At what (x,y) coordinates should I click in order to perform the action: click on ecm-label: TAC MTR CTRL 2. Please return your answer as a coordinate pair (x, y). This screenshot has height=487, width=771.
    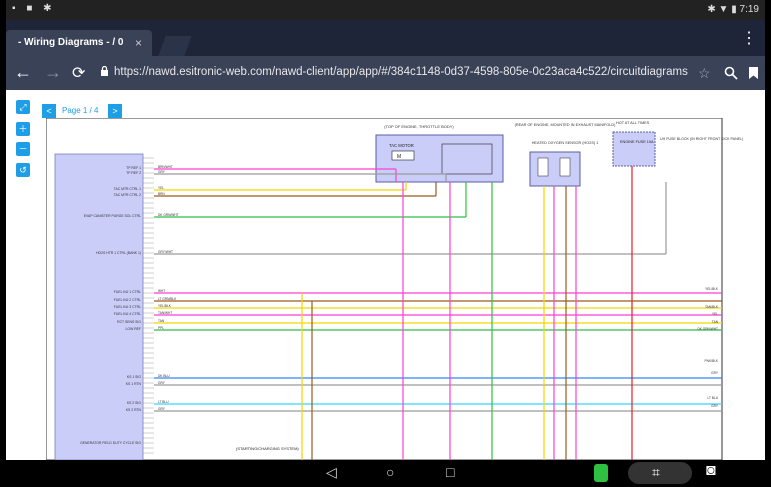
    Looking at the image, I should click on (127, 195).